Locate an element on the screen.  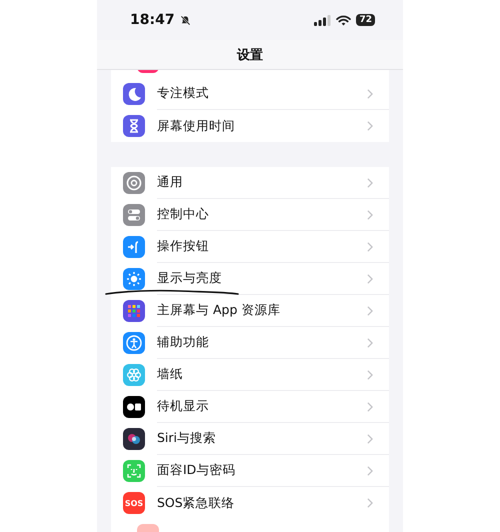
wifi-icon is located at coordinates (344, 20).